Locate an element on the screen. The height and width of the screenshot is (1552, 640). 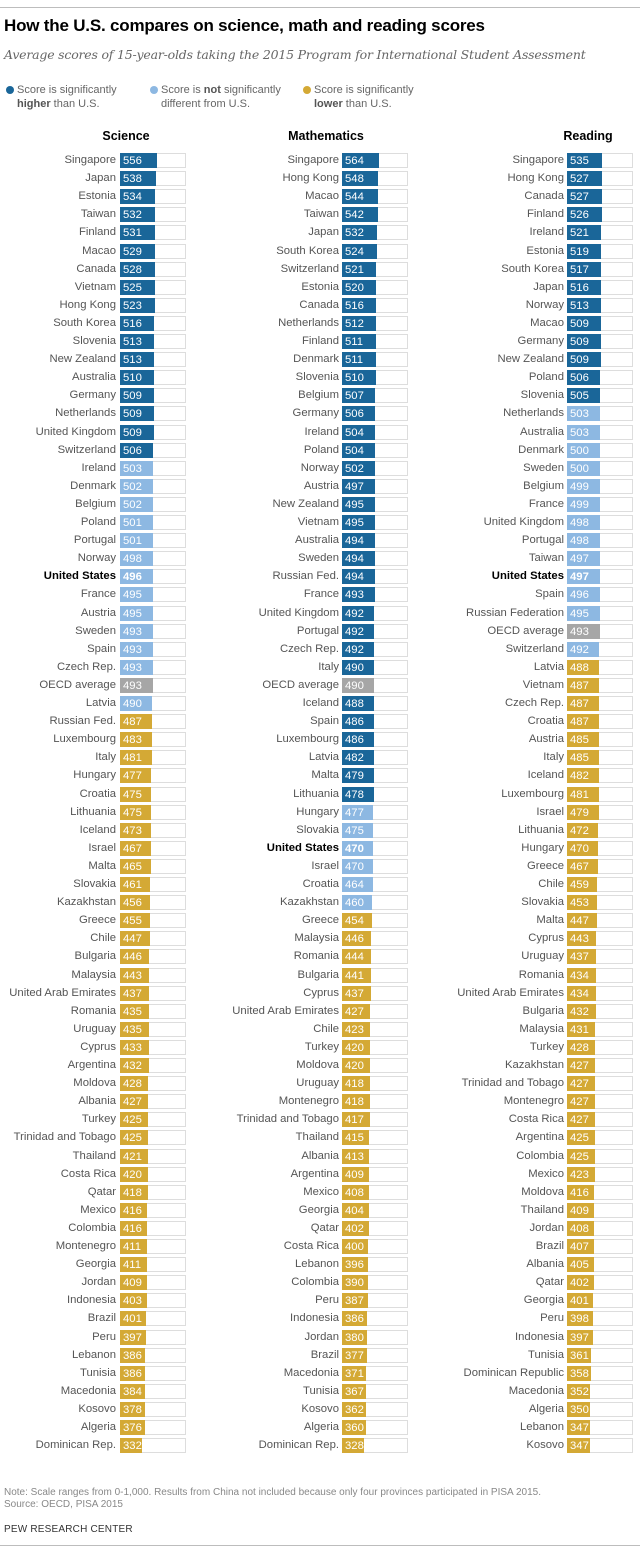
data-label: 521 is located at coordinates (579, 233).